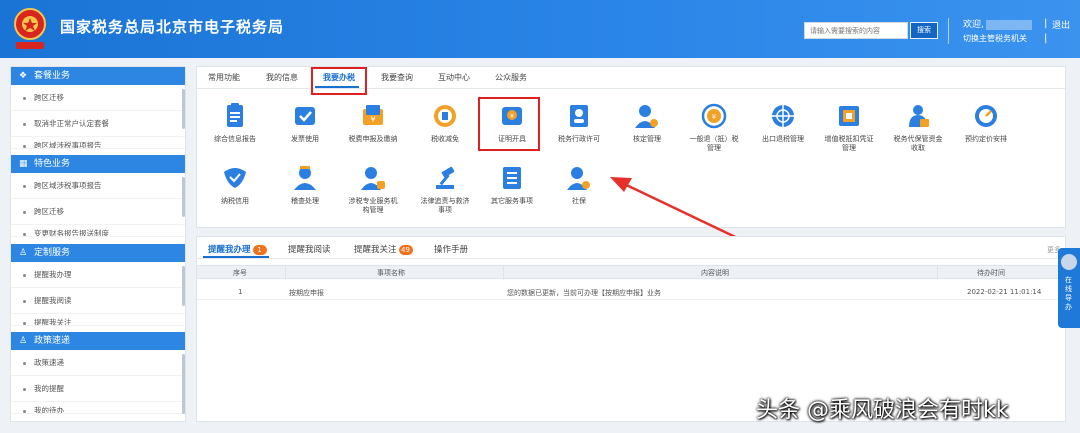  What do you see at coordinates (1069, 262) in the screenshot?
I see `assistant-avatar-icon` at bounding box center [1069, 262].